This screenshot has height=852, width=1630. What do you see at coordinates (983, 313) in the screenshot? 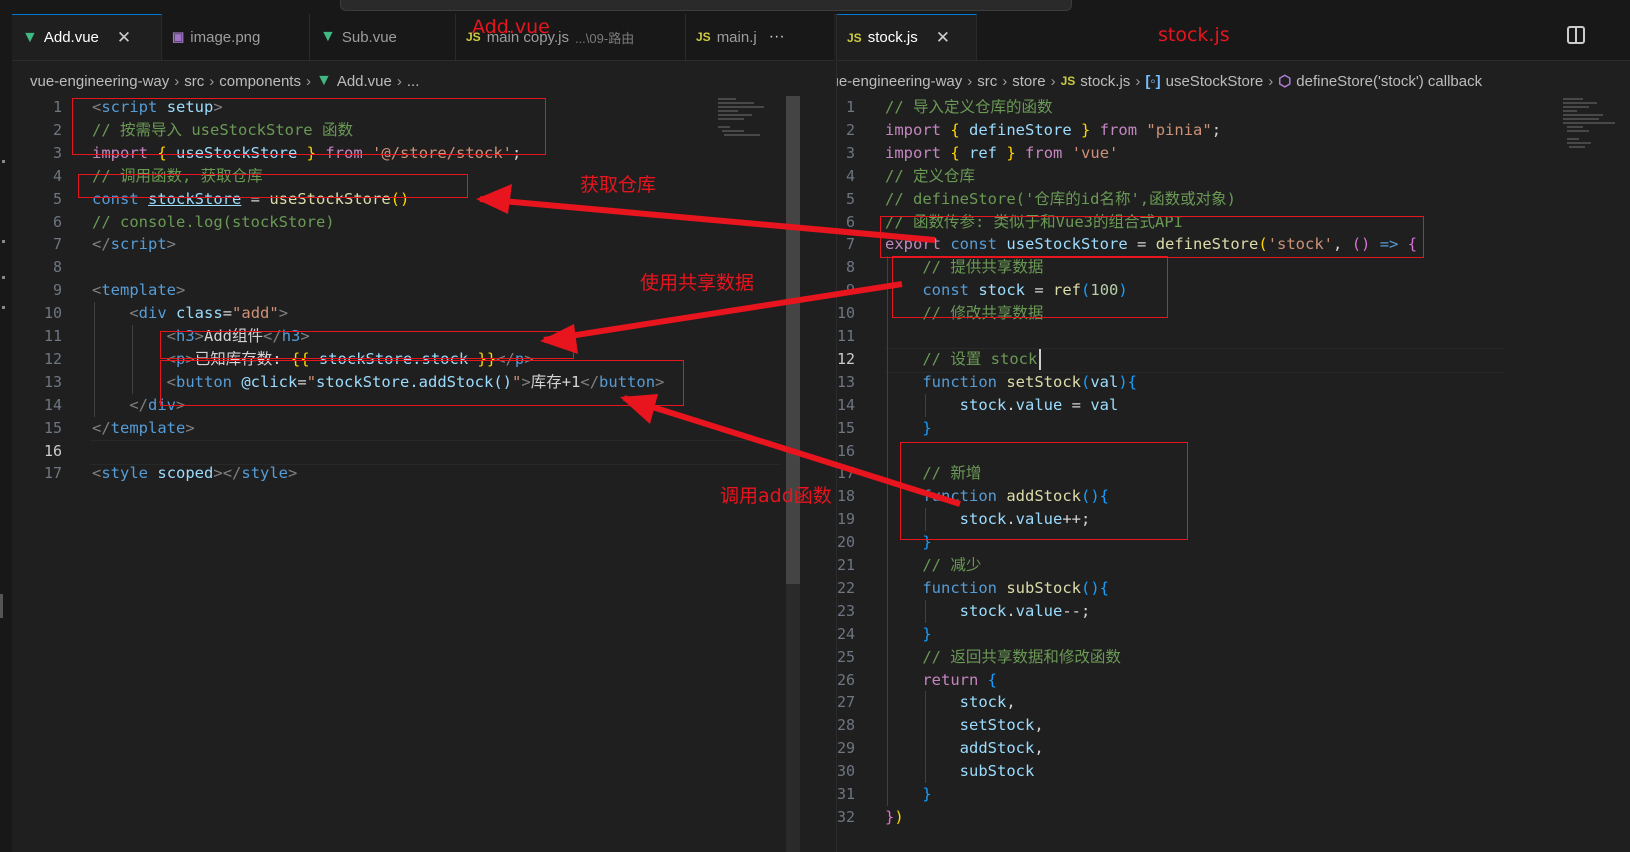
I see `code-token: // 修改共享数据` at bounding box center [983, 313].